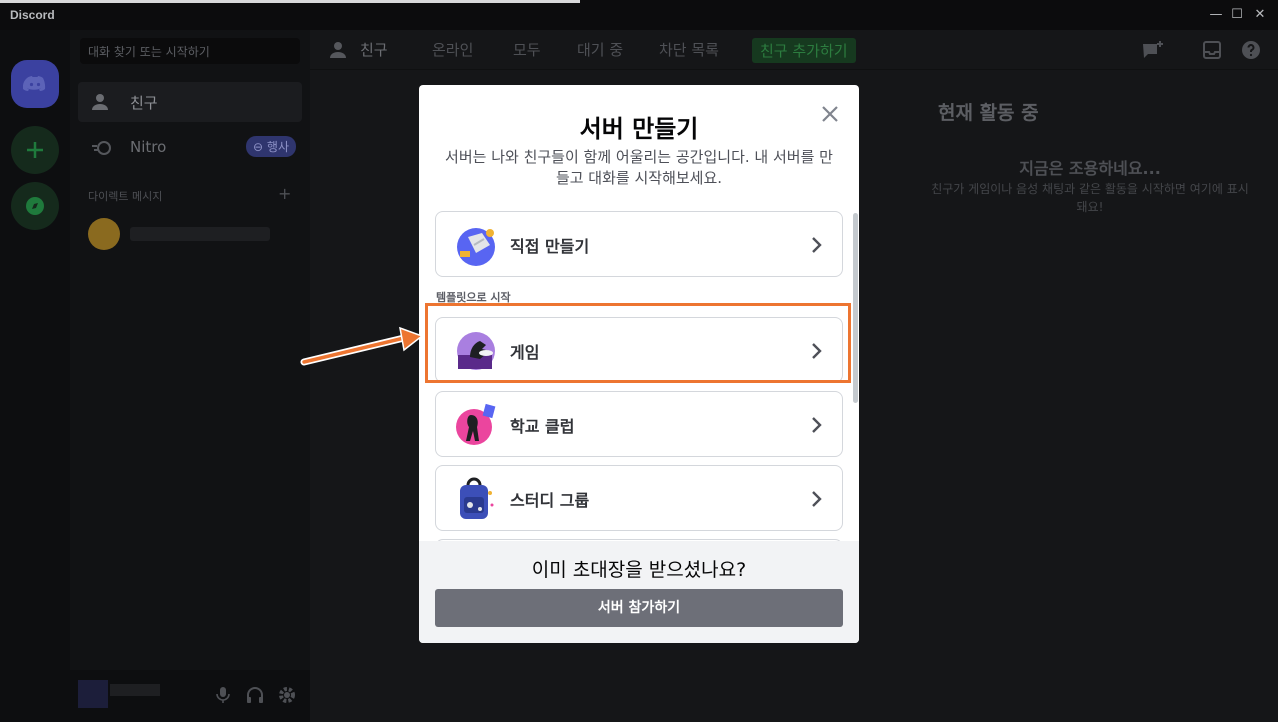 The height and width of the screenshot is (722, 1278). What do you see at coordinates (1260, 15) in the screenshot?
I see `close-window-button: ✕` at bounding box center [1260, 15].